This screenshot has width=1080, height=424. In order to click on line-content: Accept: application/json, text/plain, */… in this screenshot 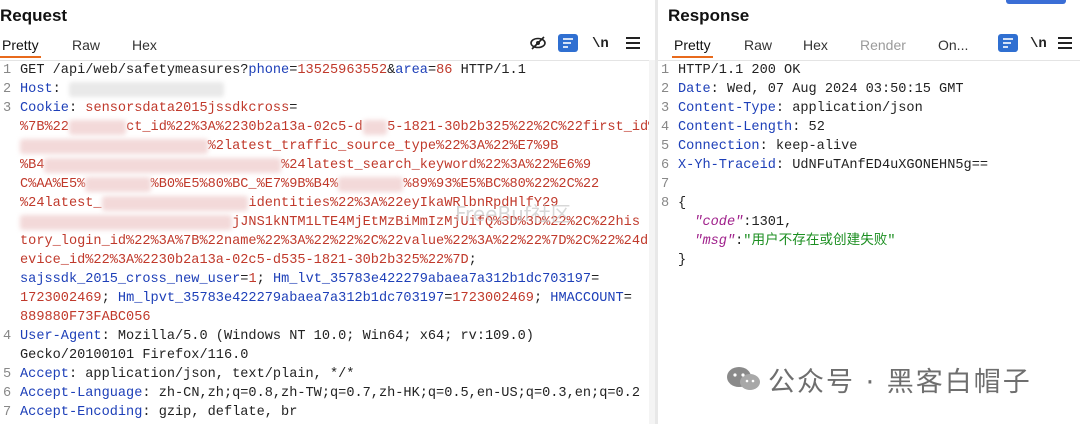, I will do `click(337, 374)`.